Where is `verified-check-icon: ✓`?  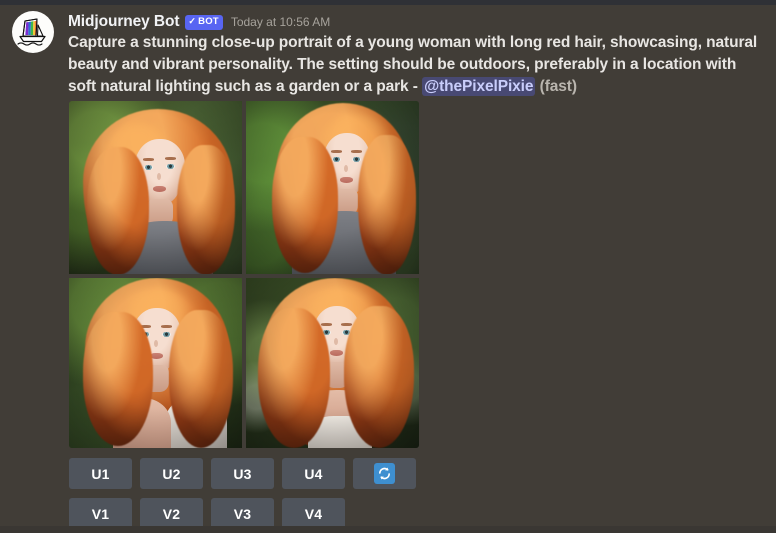
verified-check-icon: ✓ is located at coordinates (192, 21).